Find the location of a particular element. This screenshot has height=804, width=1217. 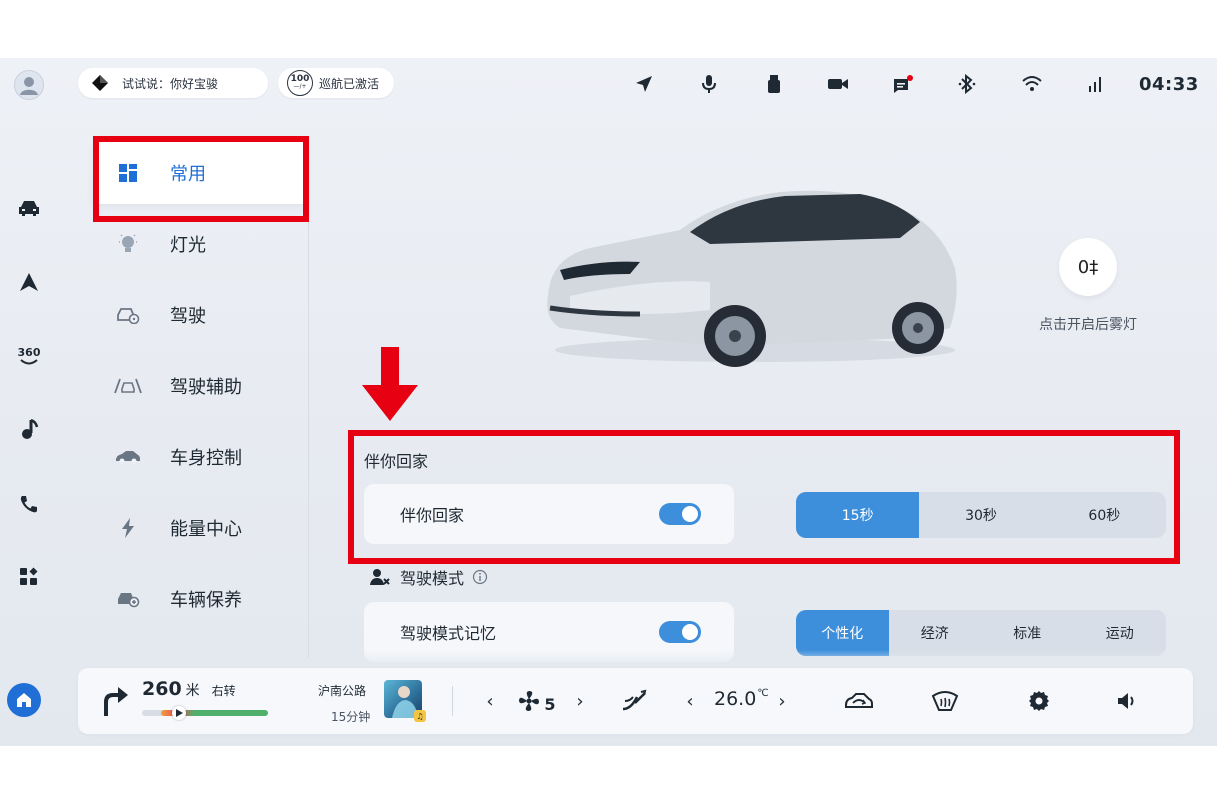

rail-phone-button is located at coordinates (29, 504).